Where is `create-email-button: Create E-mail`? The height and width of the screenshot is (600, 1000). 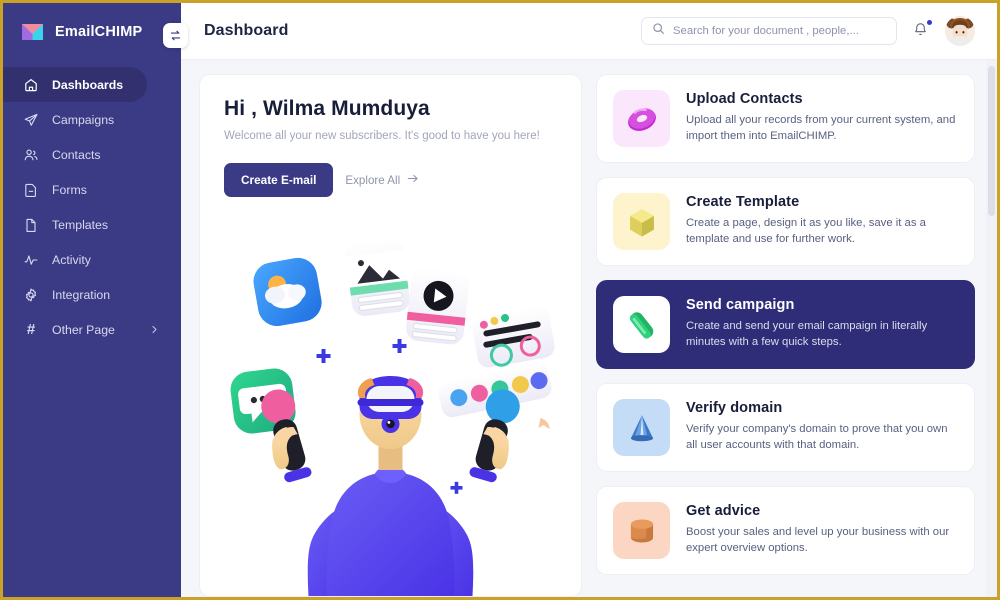
create-email-button: Create E-mail is located at coordinates (279, 180).